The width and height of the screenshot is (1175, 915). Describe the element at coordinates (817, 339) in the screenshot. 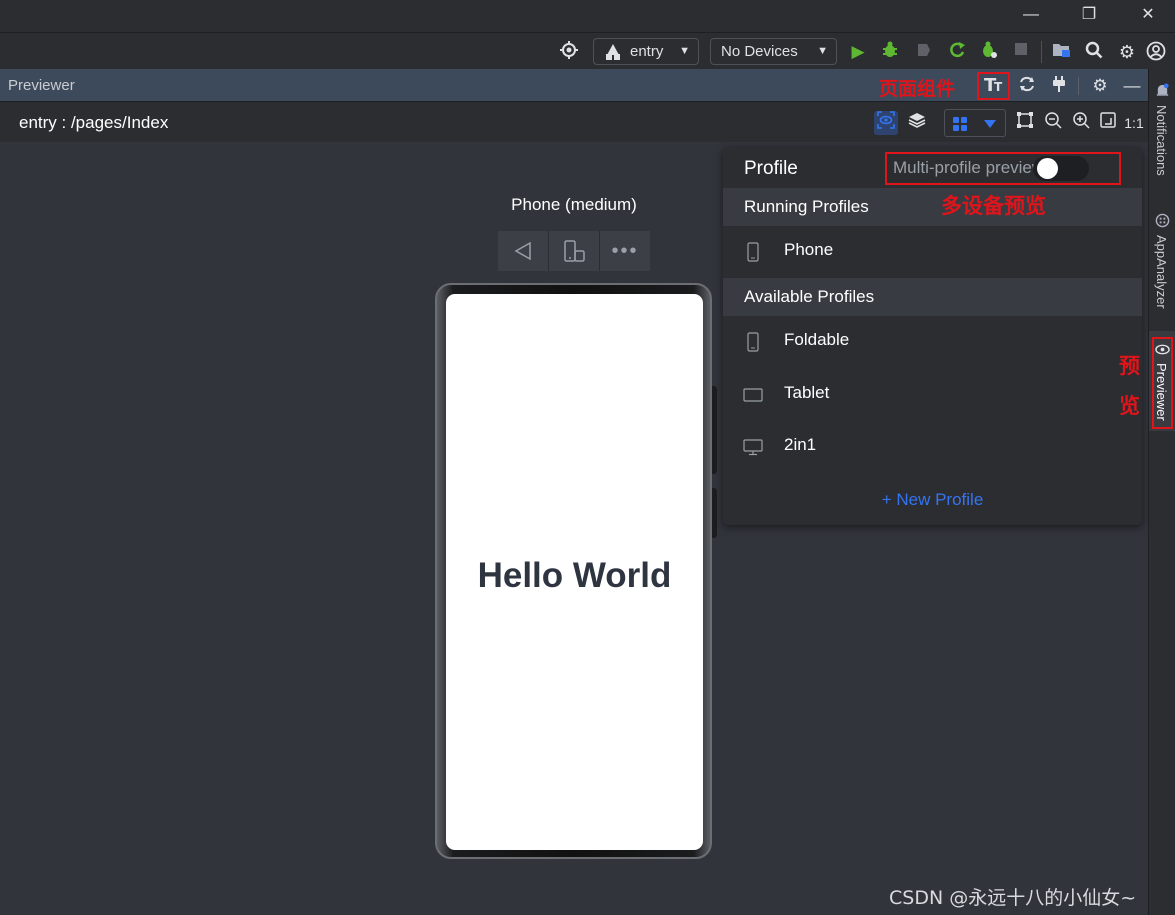

I see `profile-label: Foldable` at that location.